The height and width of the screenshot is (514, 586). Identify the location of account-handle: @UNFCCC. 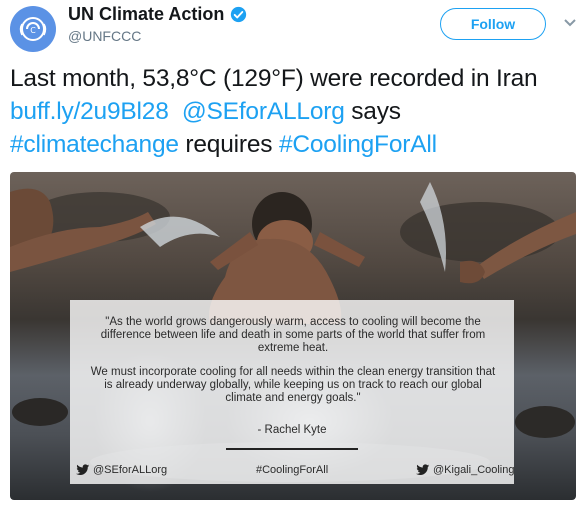
(104, 36).